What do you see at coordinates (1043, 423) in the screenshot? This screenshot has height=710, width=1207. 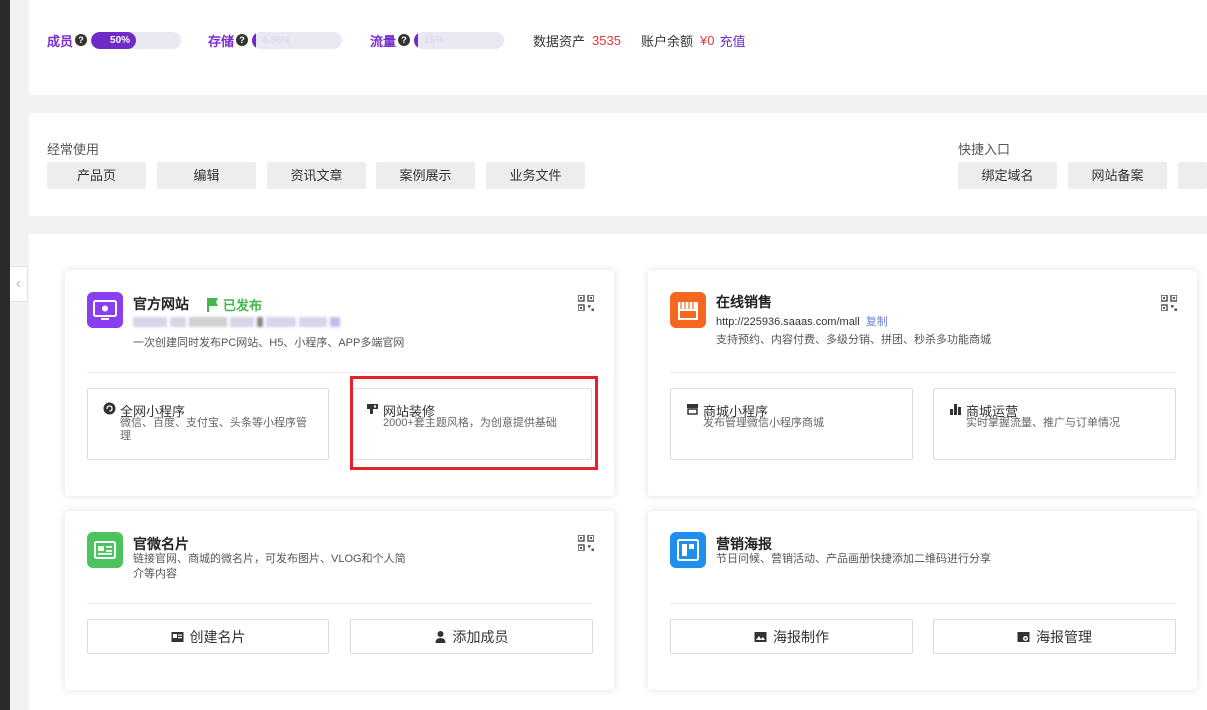 I see `mall-operation-desc: 实时掌握流量、推广与订单情况` at bounding box center [1043, 423].